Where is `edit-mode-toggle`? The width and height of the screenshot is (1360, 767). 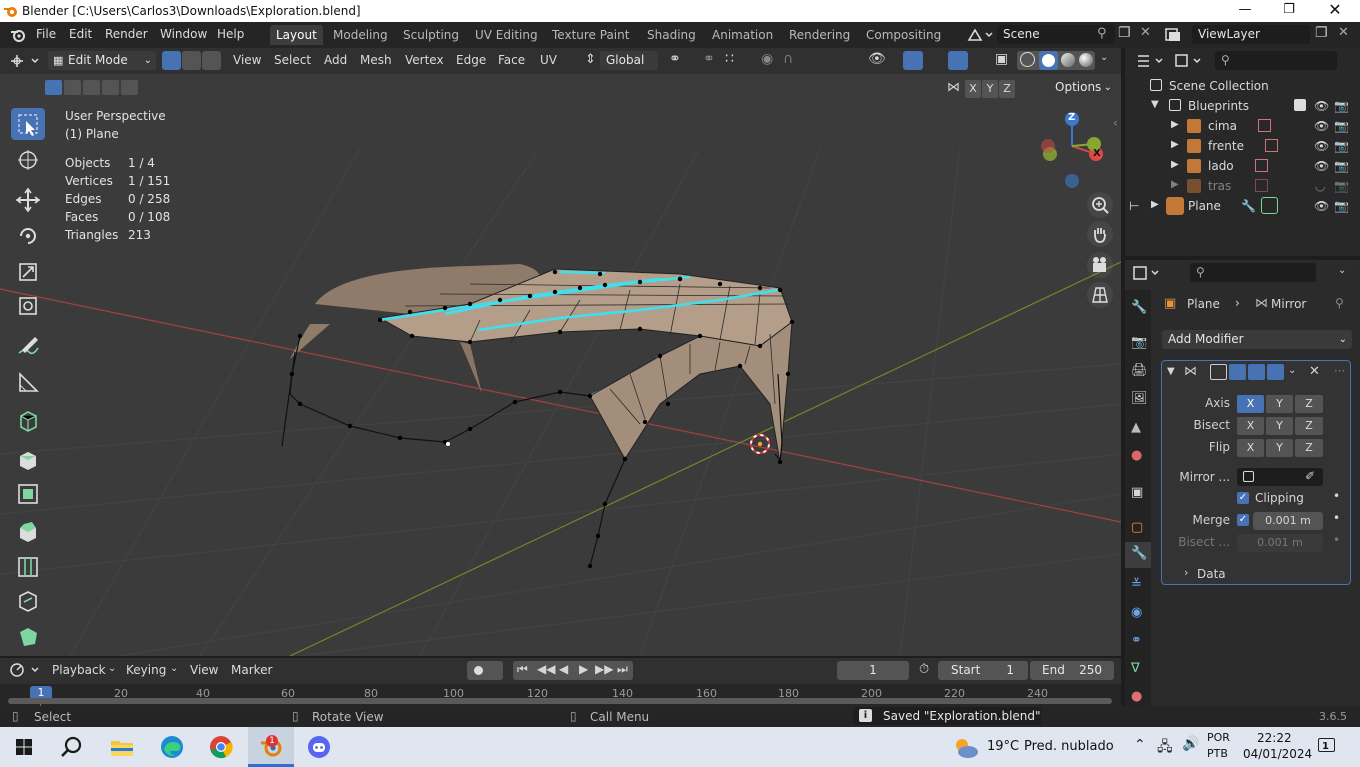
edit-mode-toggle is located at coordinates (1237, 372).